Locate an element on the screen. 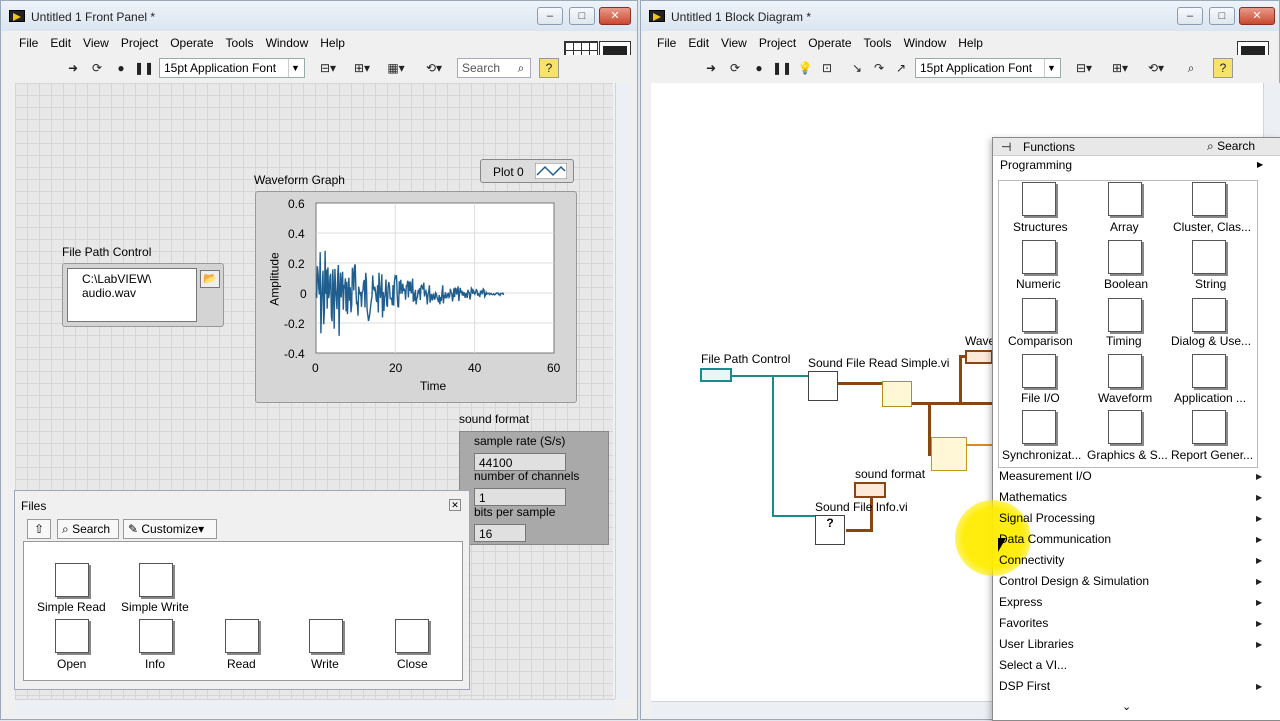 Image resolution: width=1280 pixels, height=721 pixels. simple-write-icon is located at coordinates (156, 580).